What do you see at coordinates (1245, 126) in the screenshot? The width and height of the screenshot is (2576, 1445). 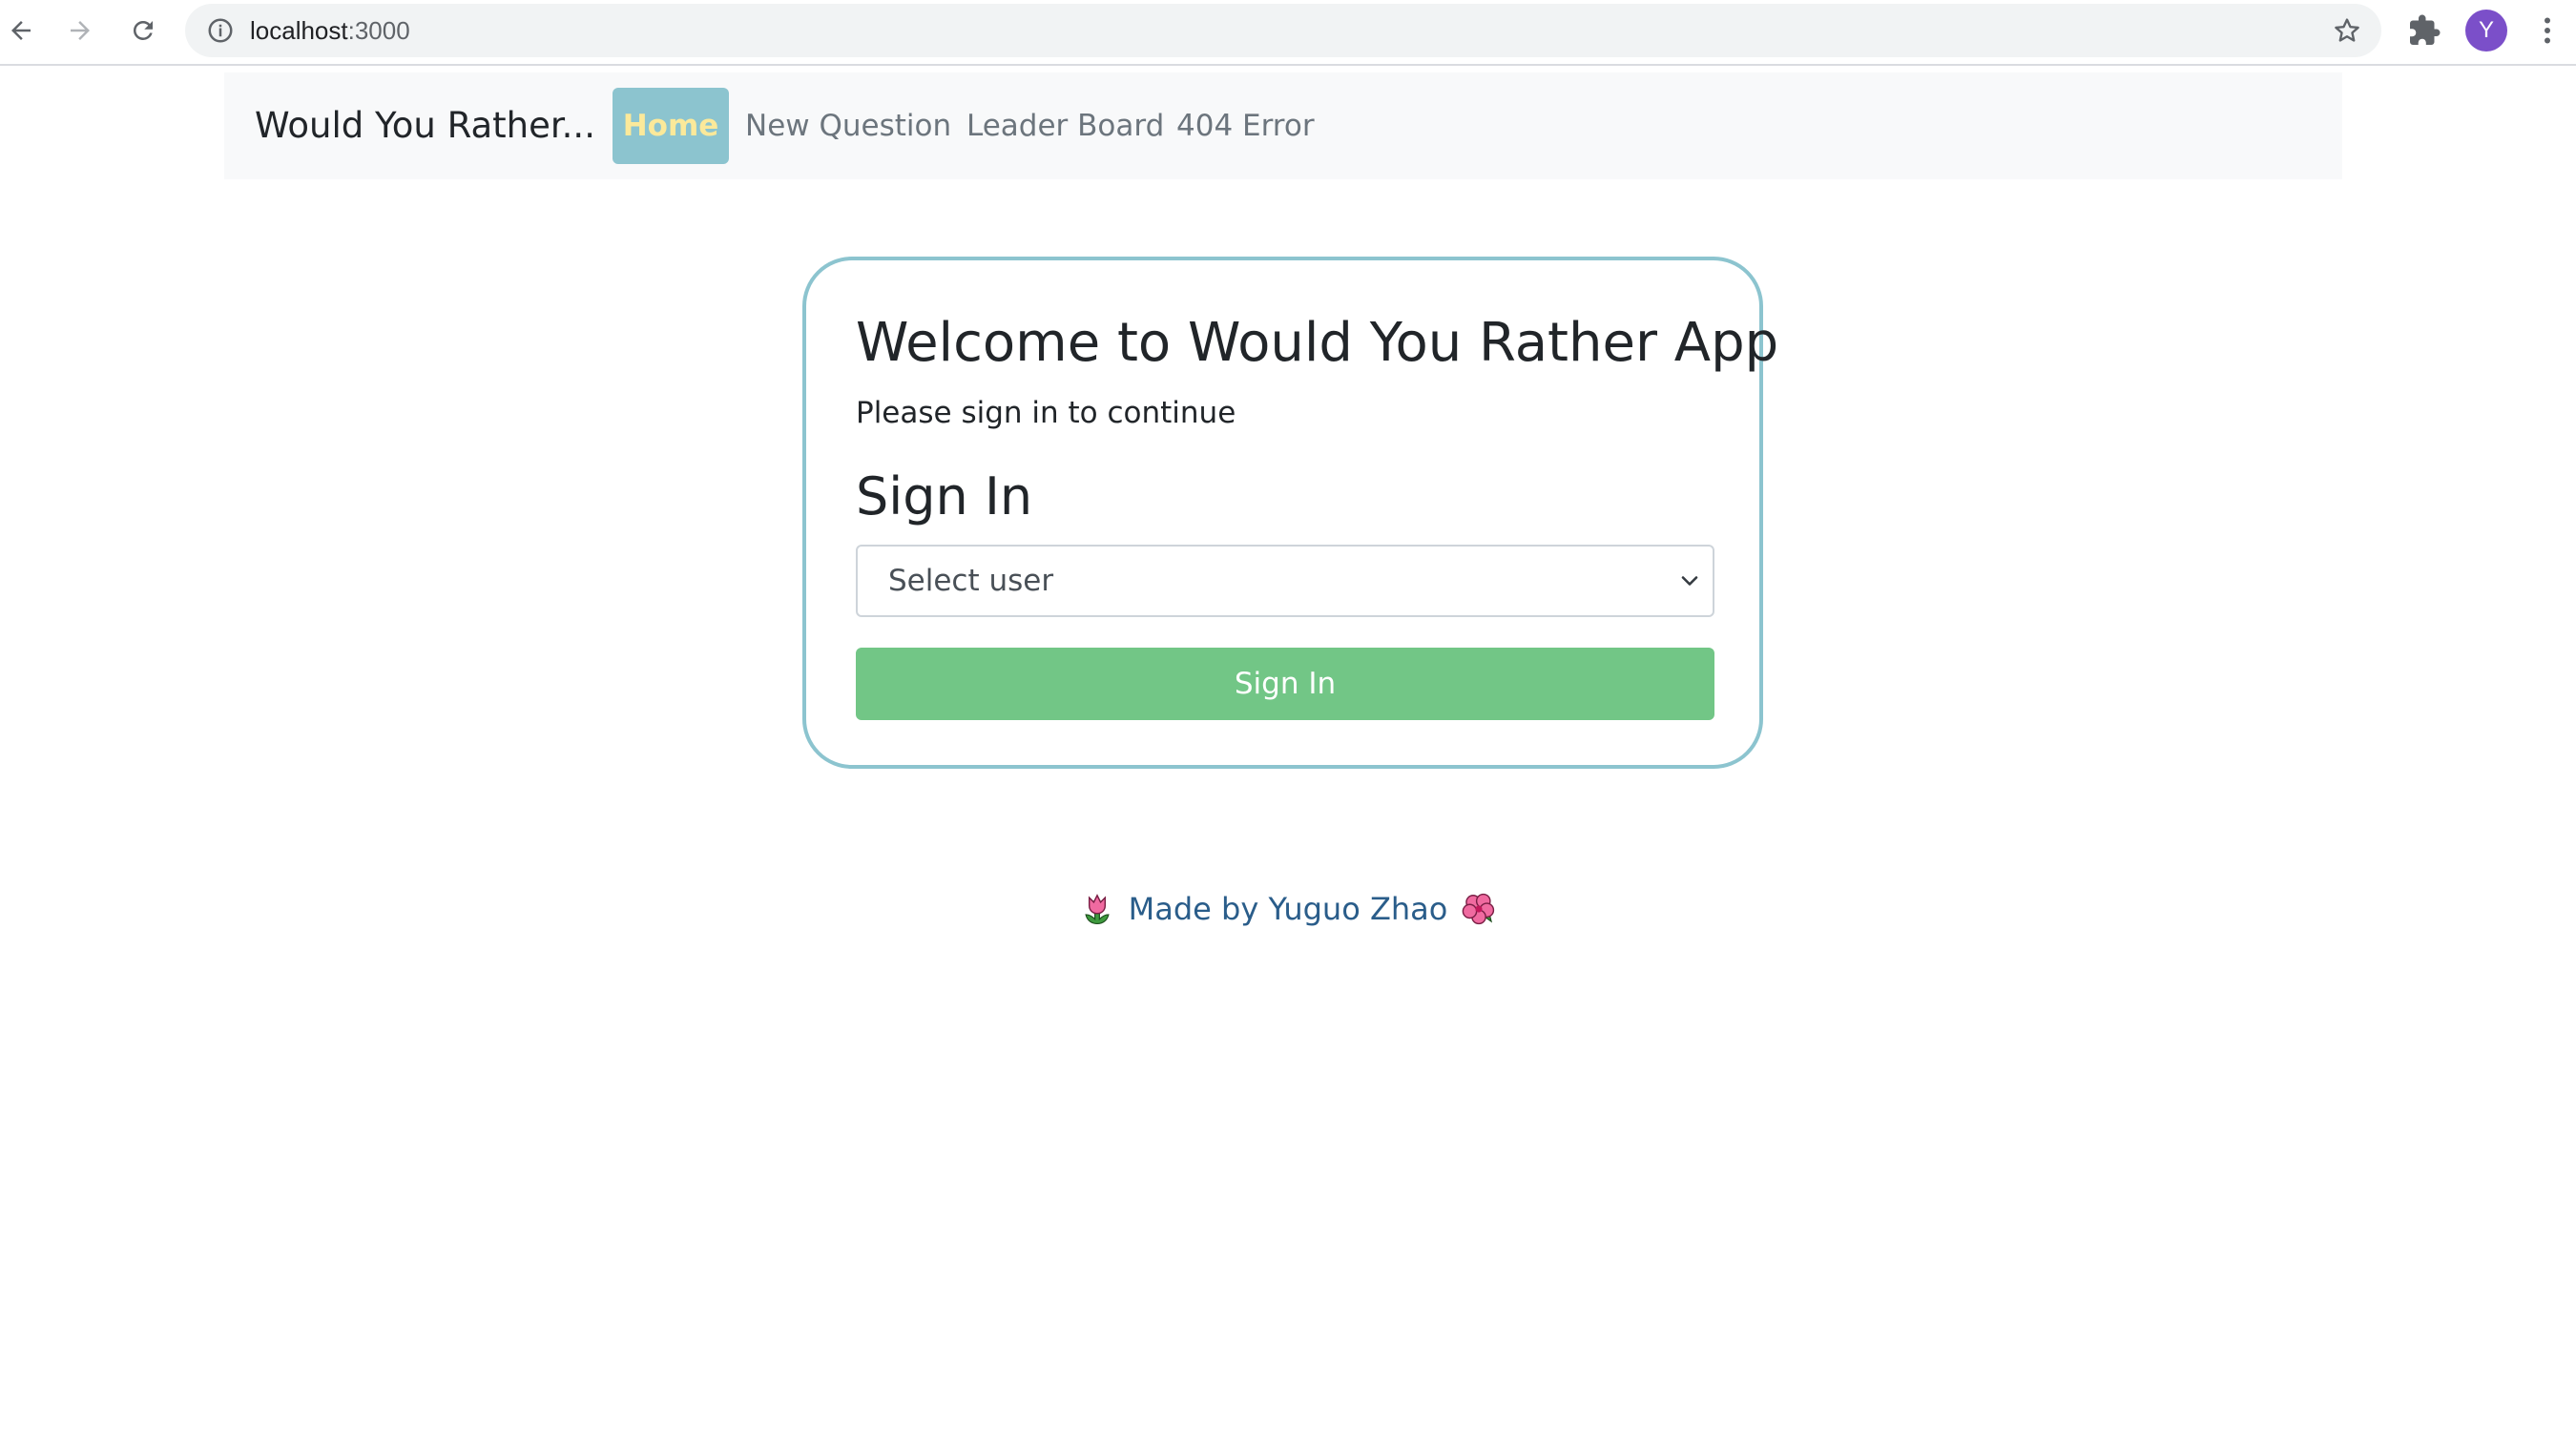 I see `nav-link-404-error: 404 Error` at bounding box center [1245, 126].